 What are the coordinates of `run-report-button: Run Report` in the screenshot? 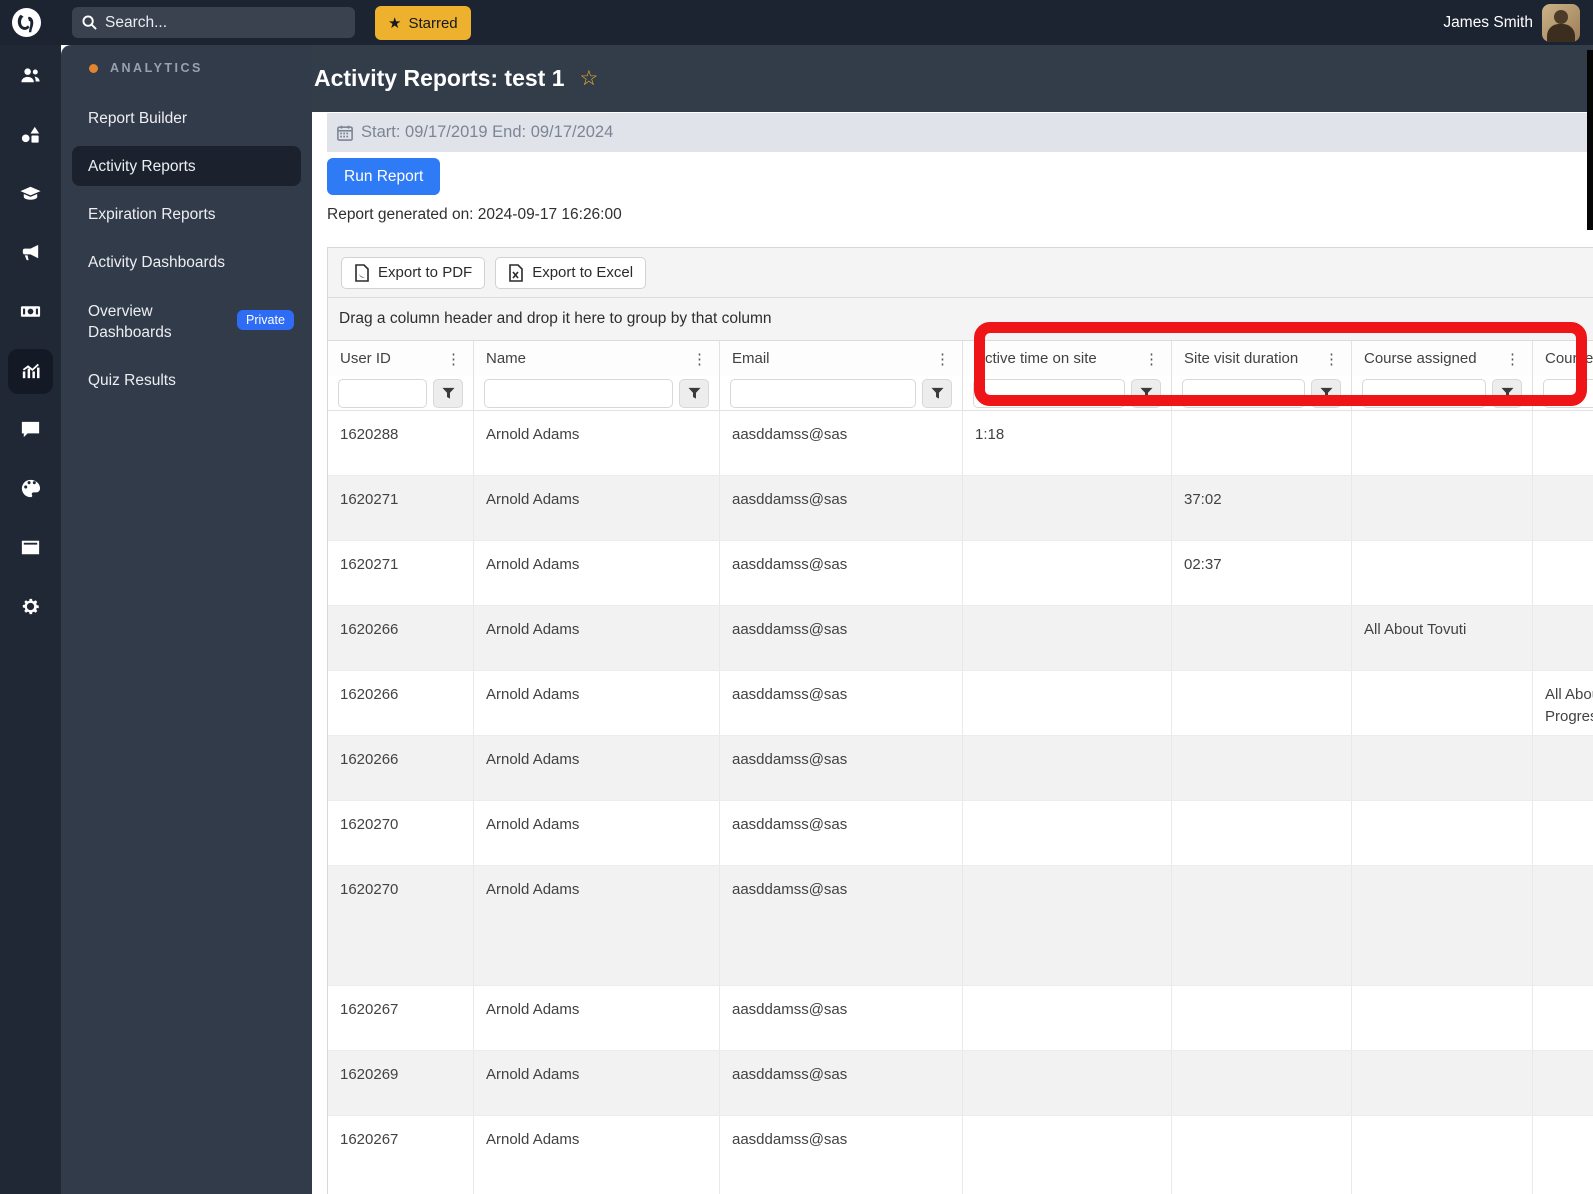 It's located at (384, 176).